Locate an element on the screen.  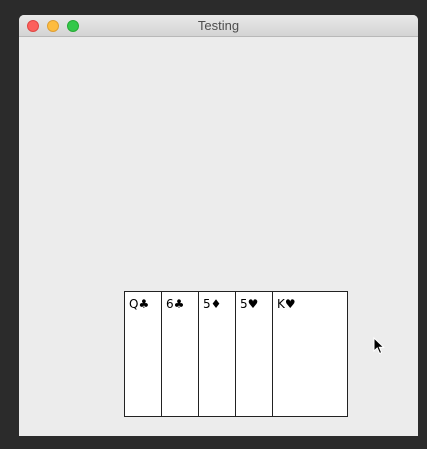
playing-card: 6♣ is located at coordinates (180, 354).